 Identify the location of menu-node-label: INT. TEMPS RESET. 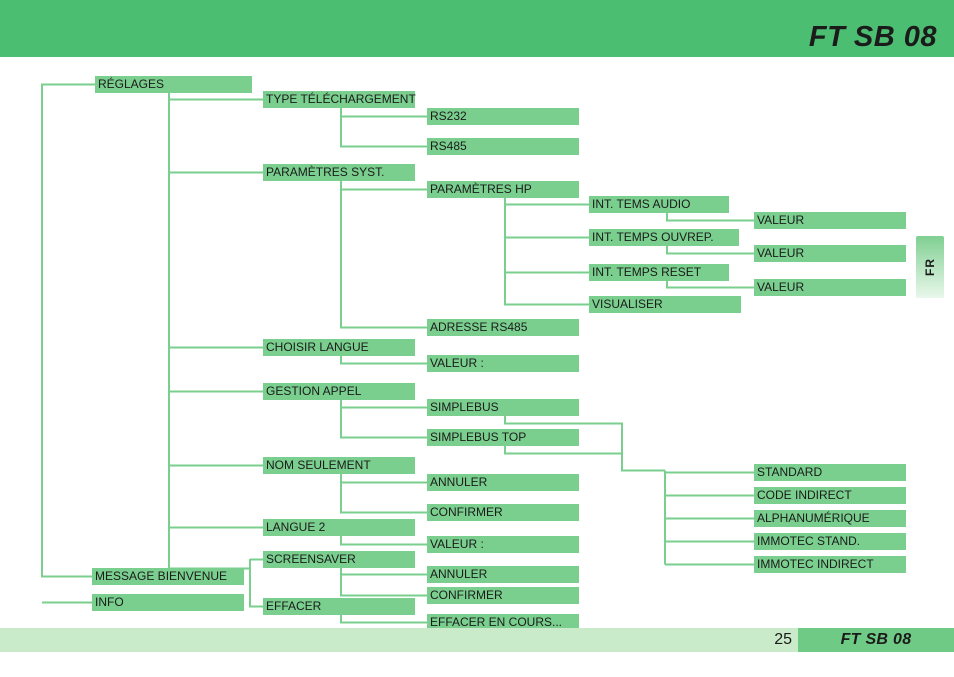
(647, 272).